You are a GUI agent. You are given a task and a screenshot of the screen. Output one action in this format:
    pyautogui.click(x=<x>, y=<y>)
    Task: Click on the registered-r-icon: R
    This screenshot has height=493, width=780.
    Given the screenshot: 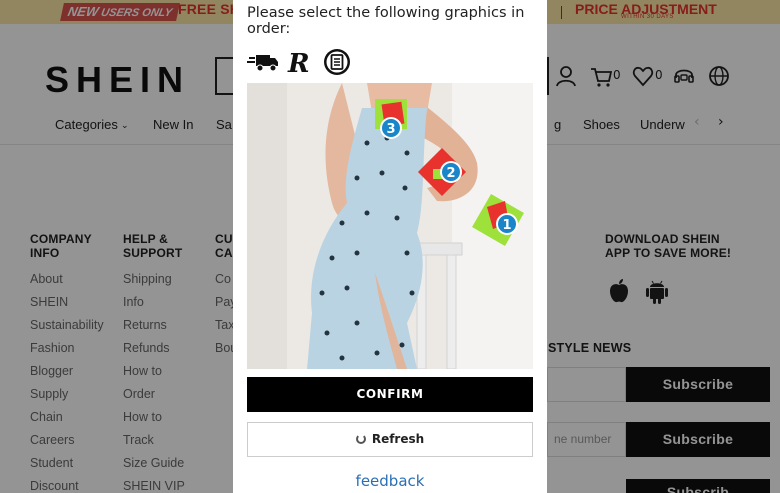 What is the action you would take?
    pyautogui.click(x=298, y=62)
    